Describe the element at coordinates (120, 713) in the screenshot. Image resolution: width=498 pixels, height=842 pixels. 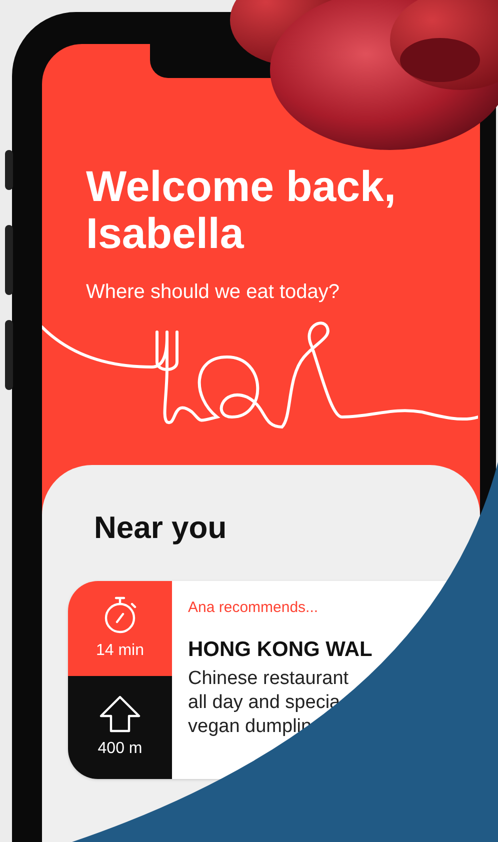
I see `up-arrow-icon` at that location.